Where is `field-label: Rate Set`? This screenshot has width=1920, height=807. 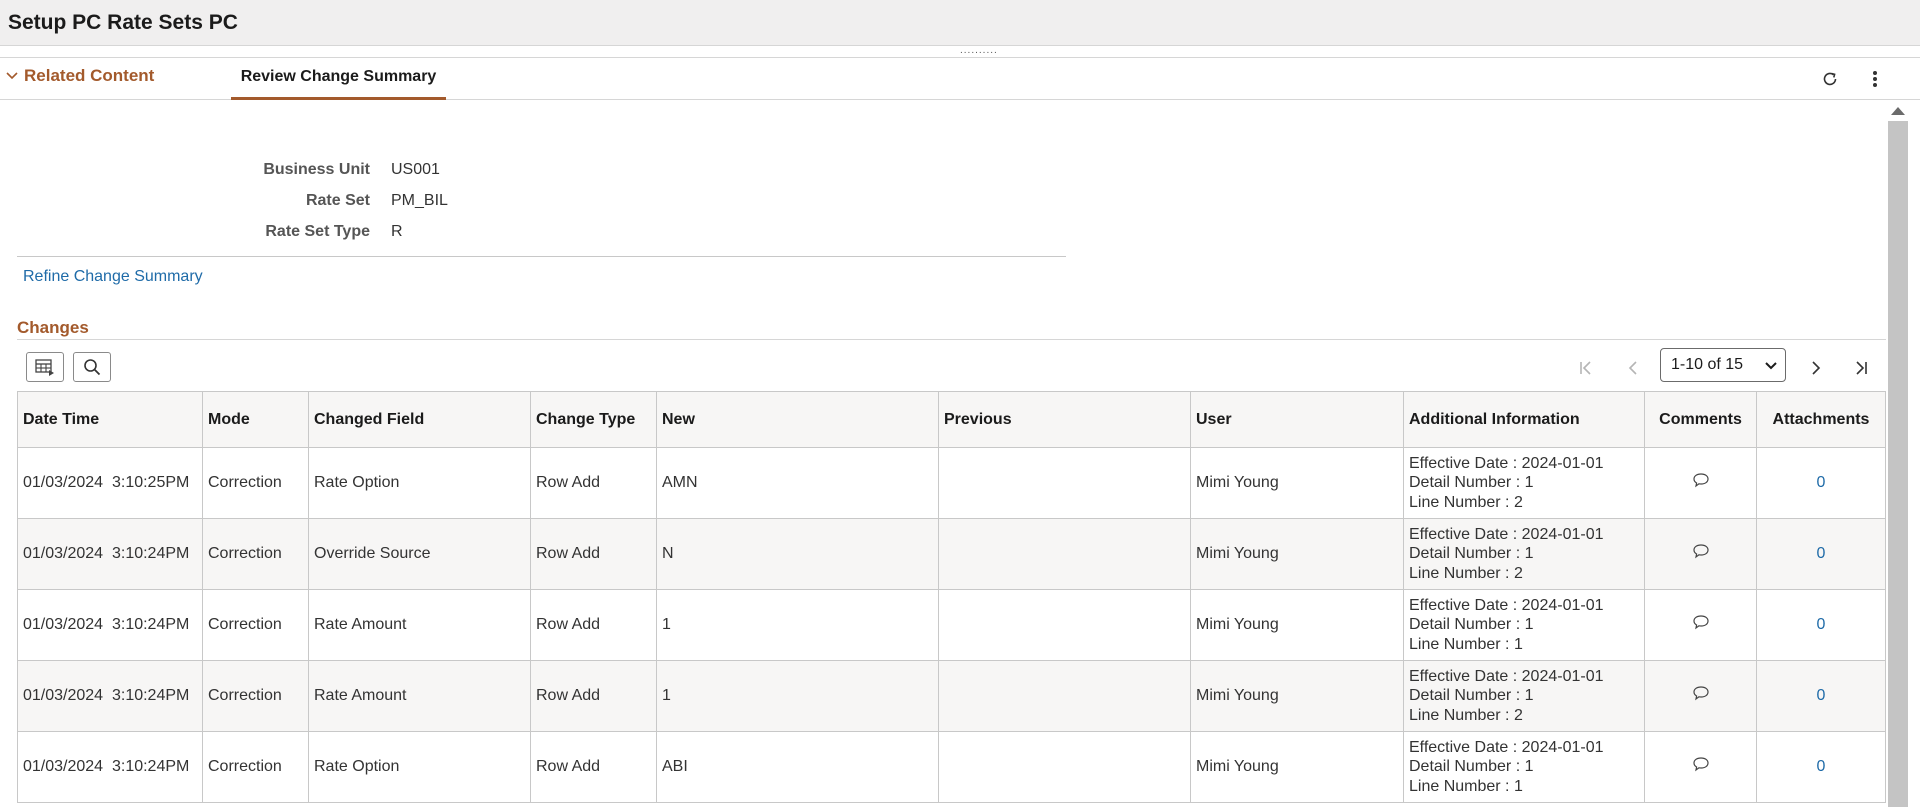
field-label: Rate Set is located at coordinates (337, 200).